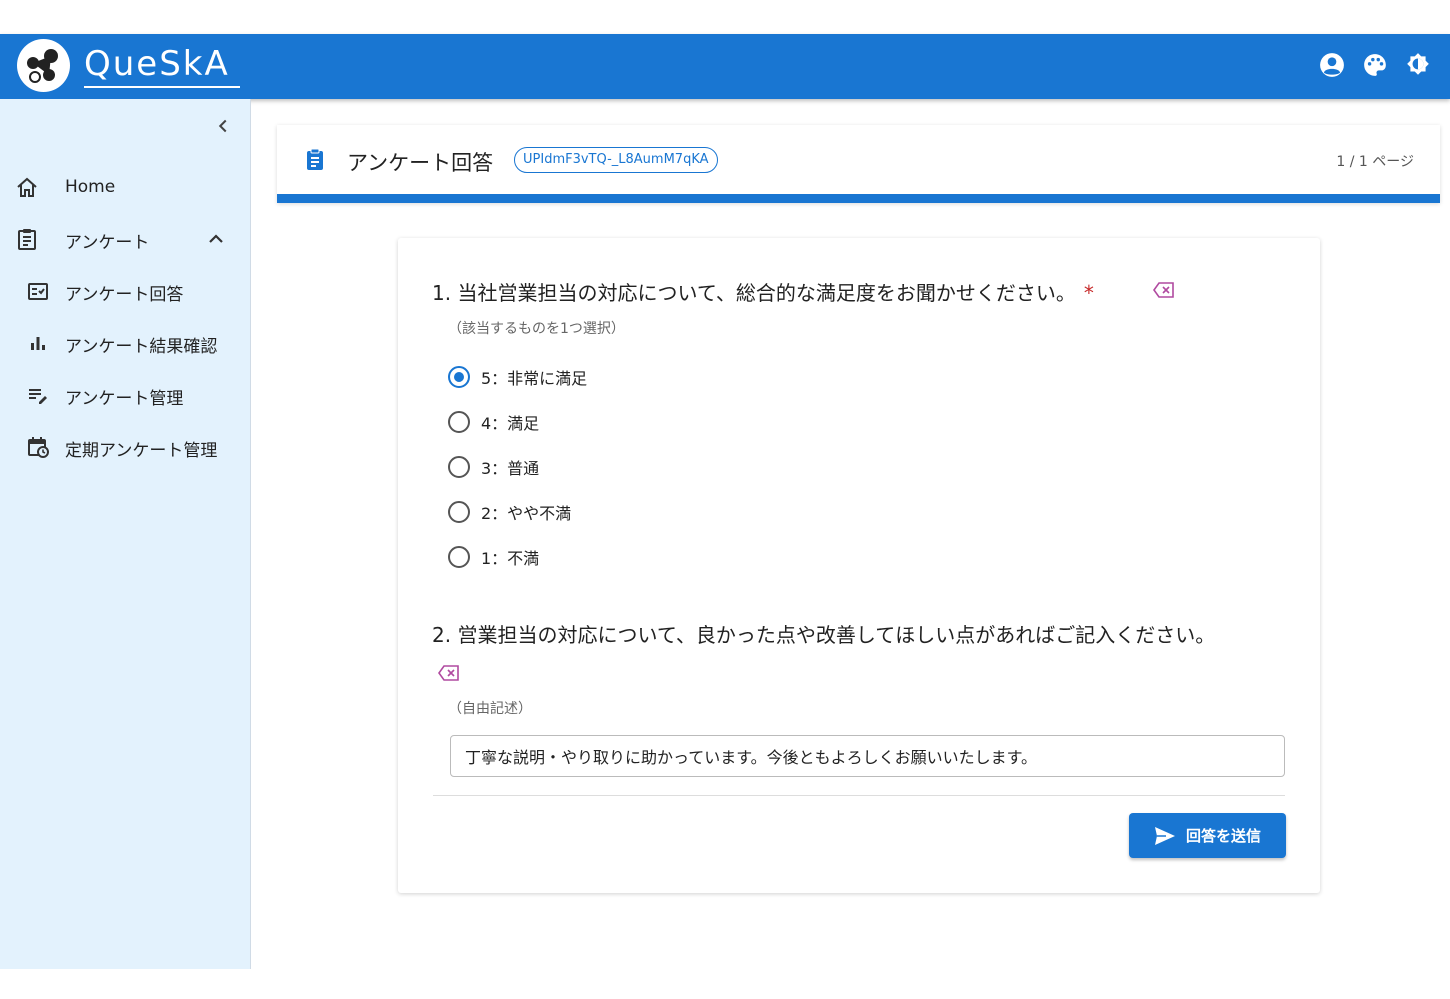 The image size is (1450, 999). I want to click on sidebar-item-survey: アンケート, so click(125, 239).